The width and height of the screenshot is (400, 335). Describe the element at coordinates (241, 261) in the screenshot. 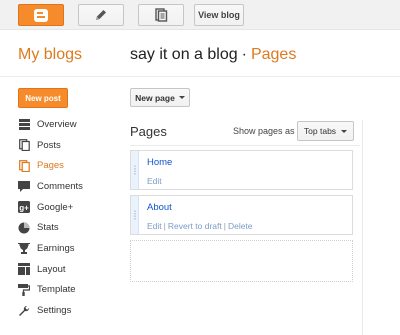

I see `page-drop-slot` at that location.